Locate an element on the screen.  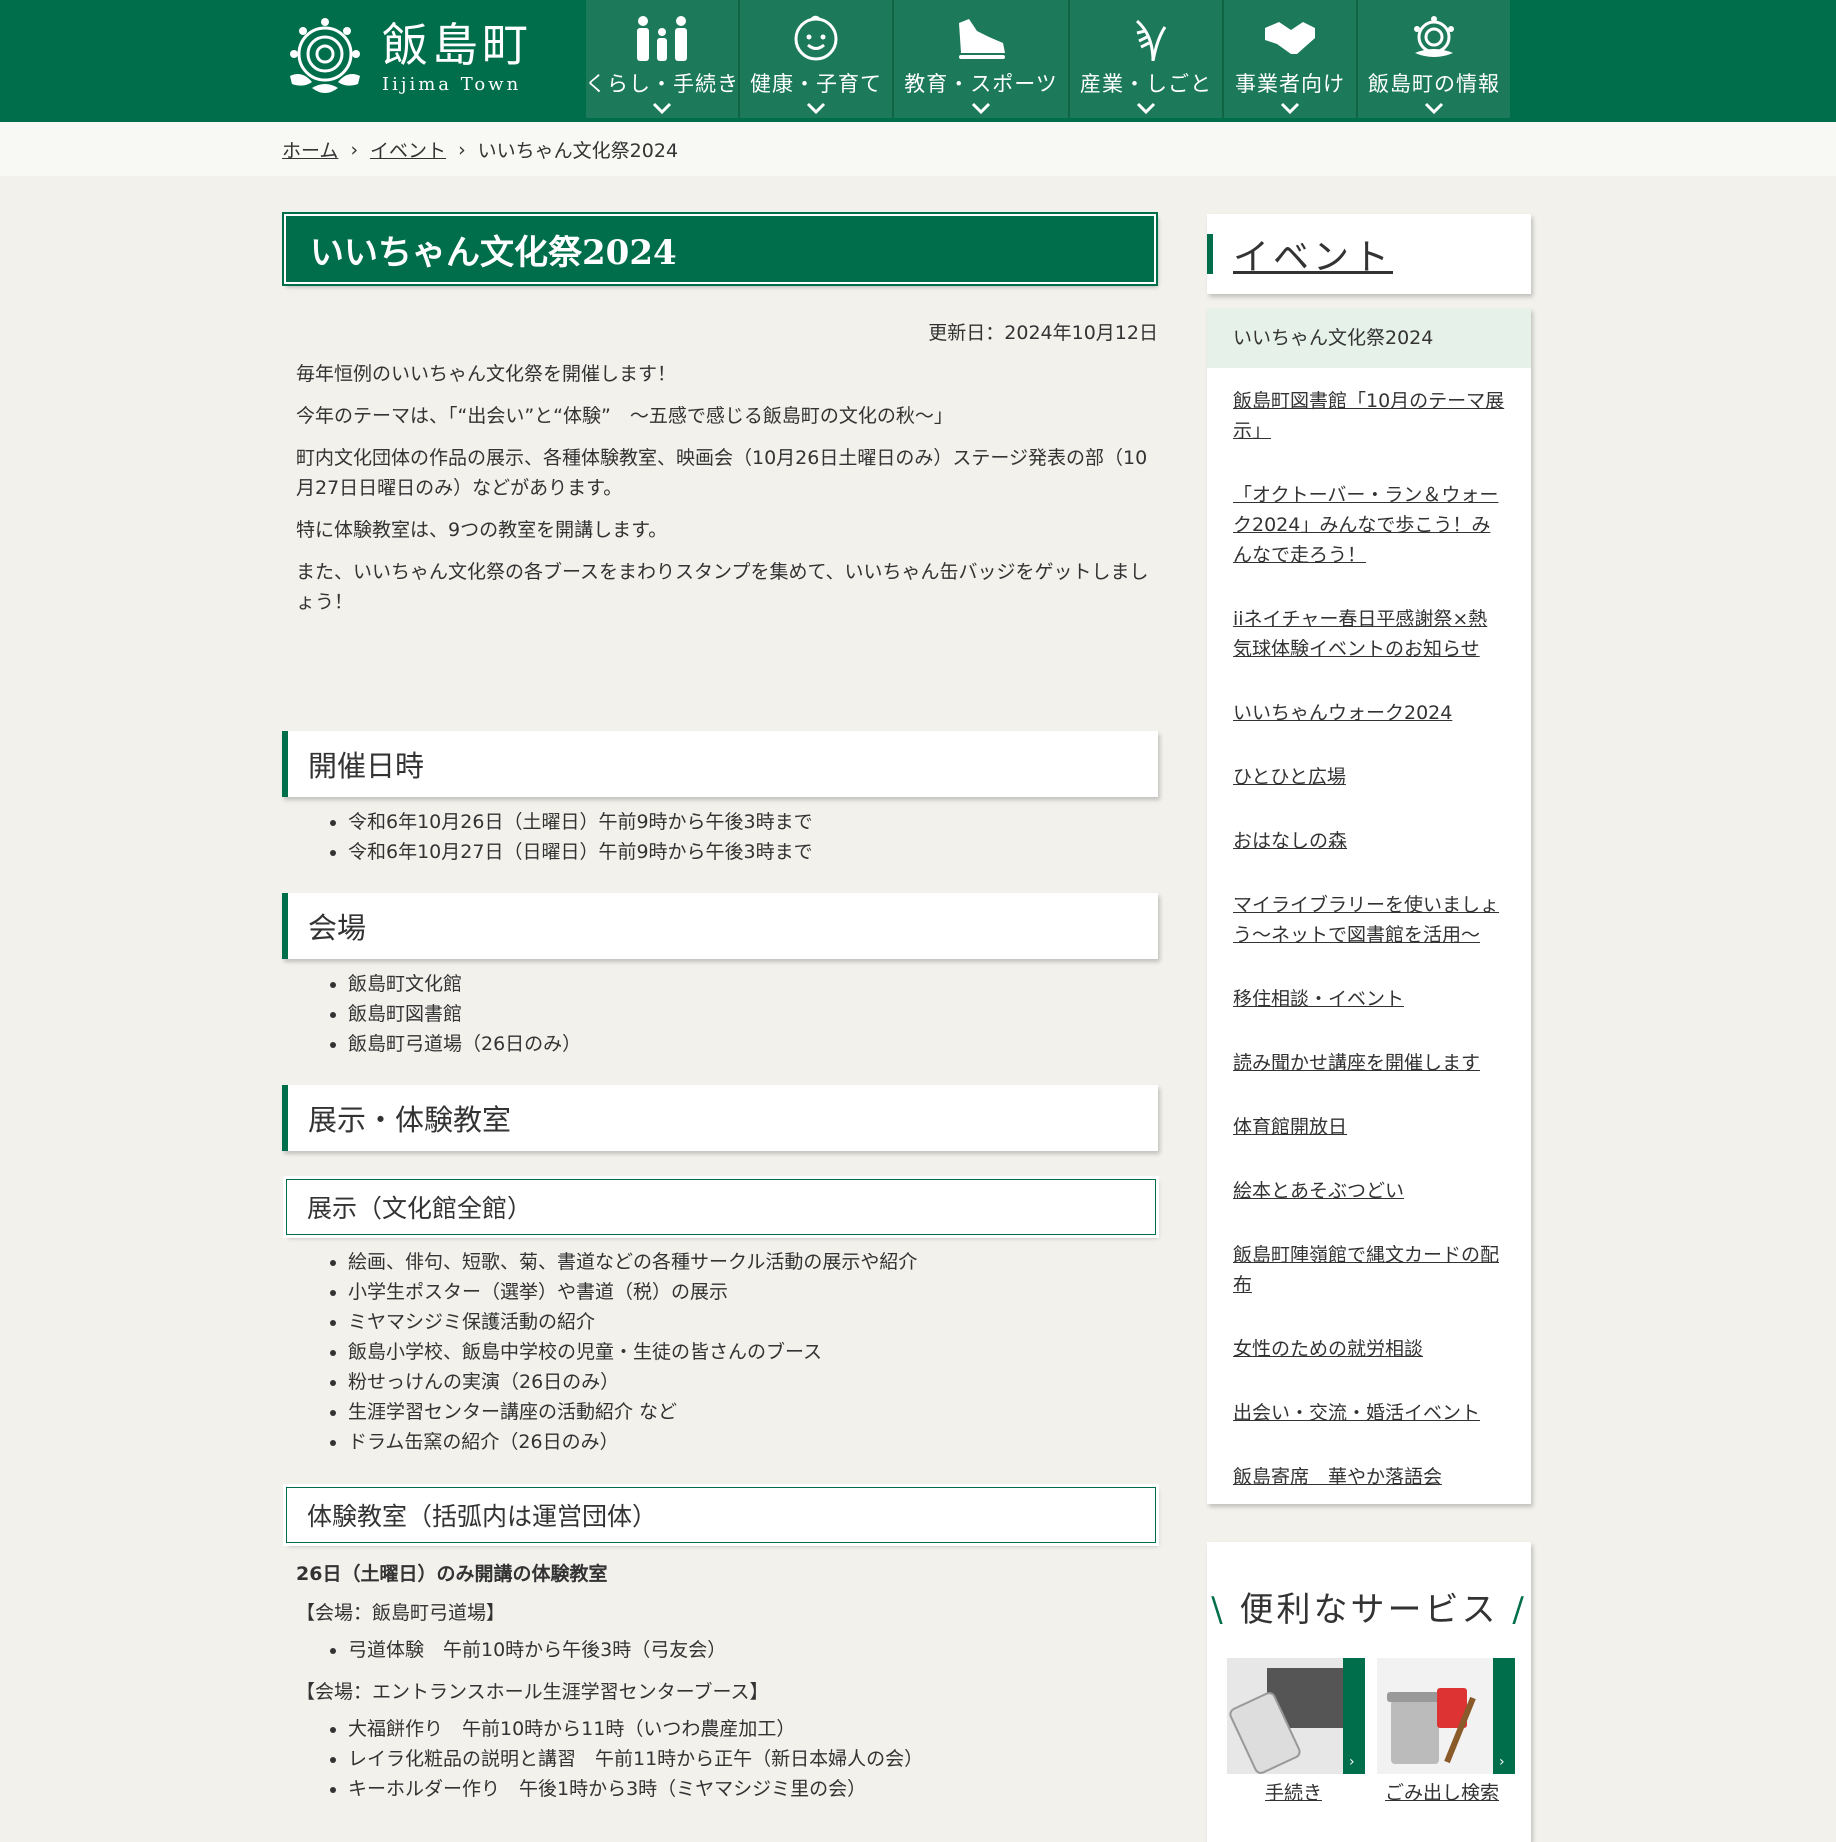
breadcrumb: ホーム › イベント › いいちゃん文化祭2024 is located at coordinates (918, 149).